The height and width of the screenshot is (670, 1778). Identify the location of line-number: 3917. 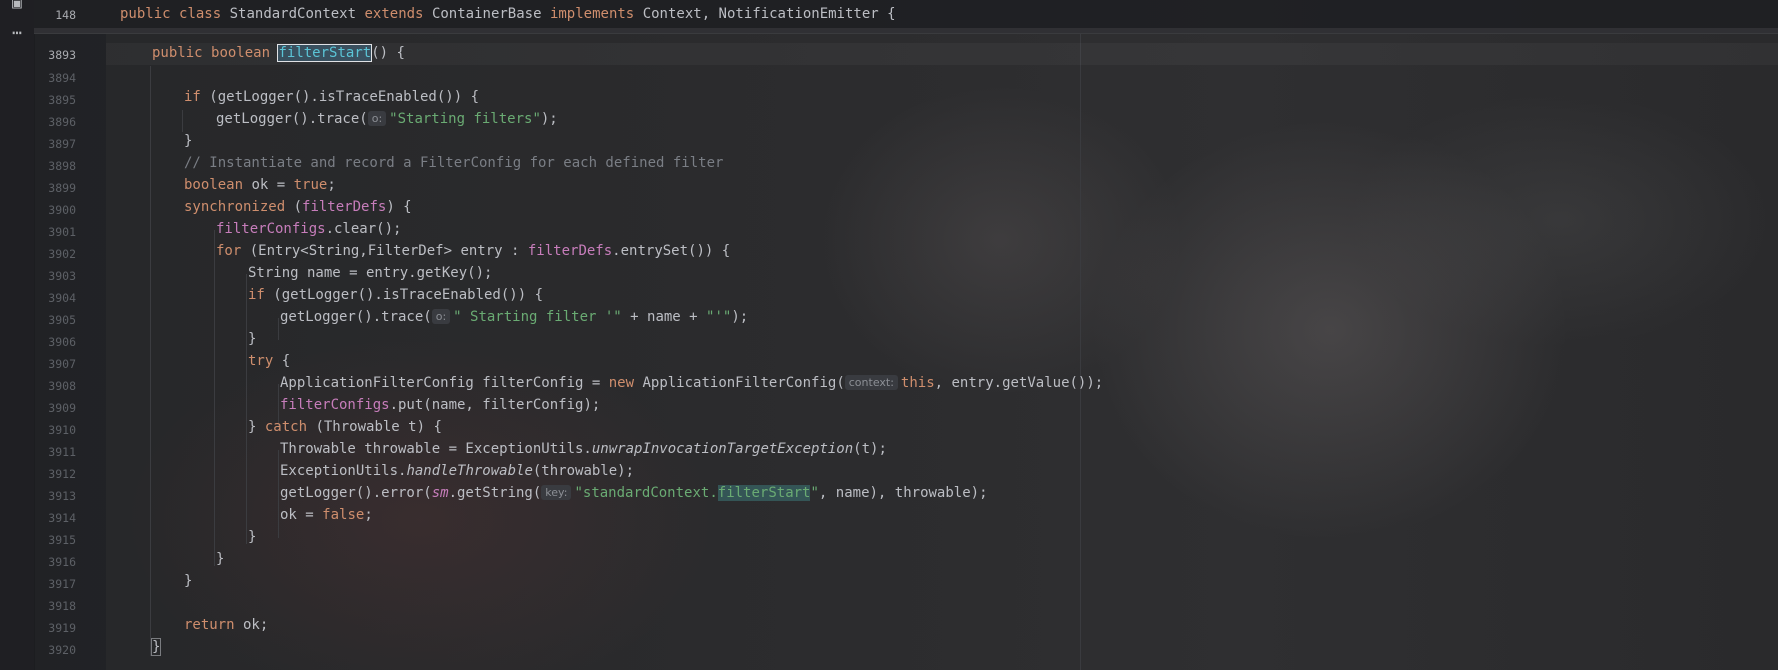
(62, 584).